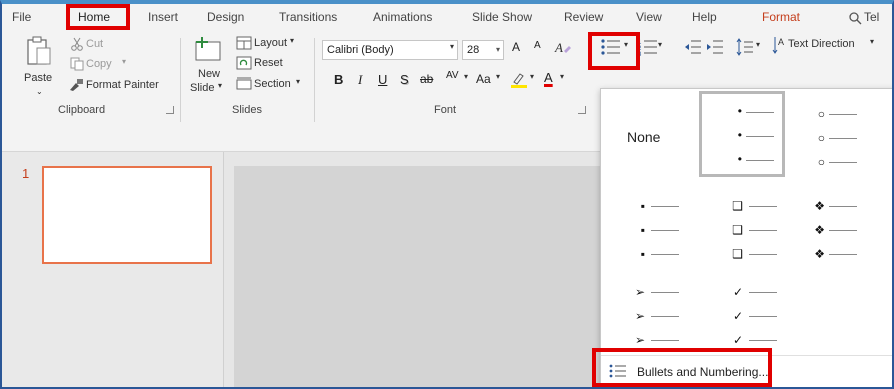 The image size is (894, 389). I want to click on section-dropdown-arrow: ▾, so click(298, 81).